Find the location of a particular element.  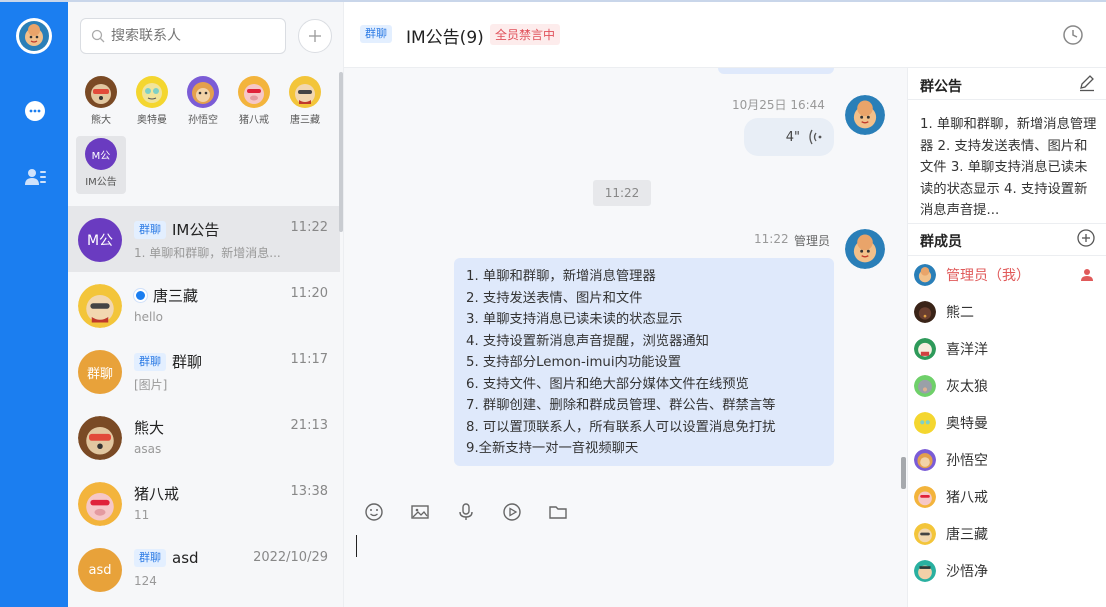

member-item: 喜洋洋 is located at coordinates (1007, 349).